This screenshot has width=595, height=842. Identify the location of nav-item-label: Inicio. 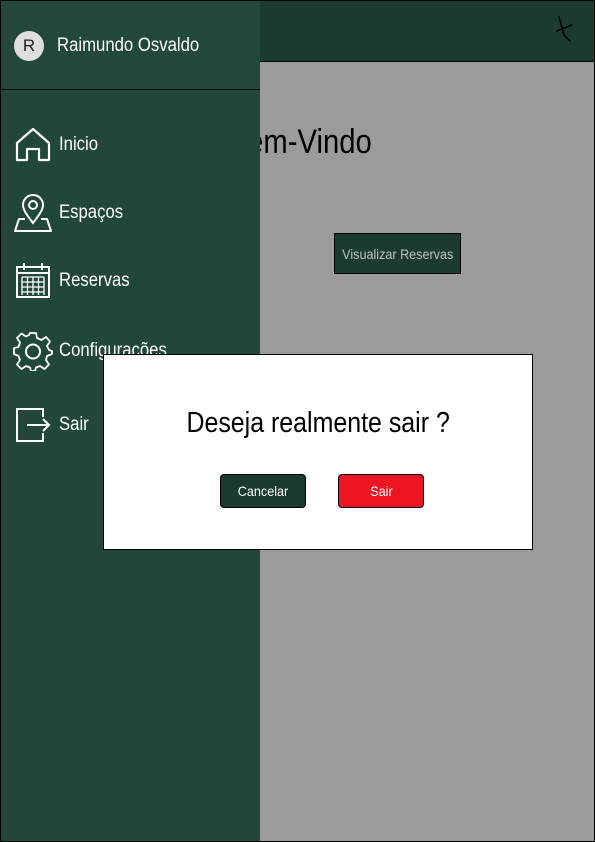
(79, 144).